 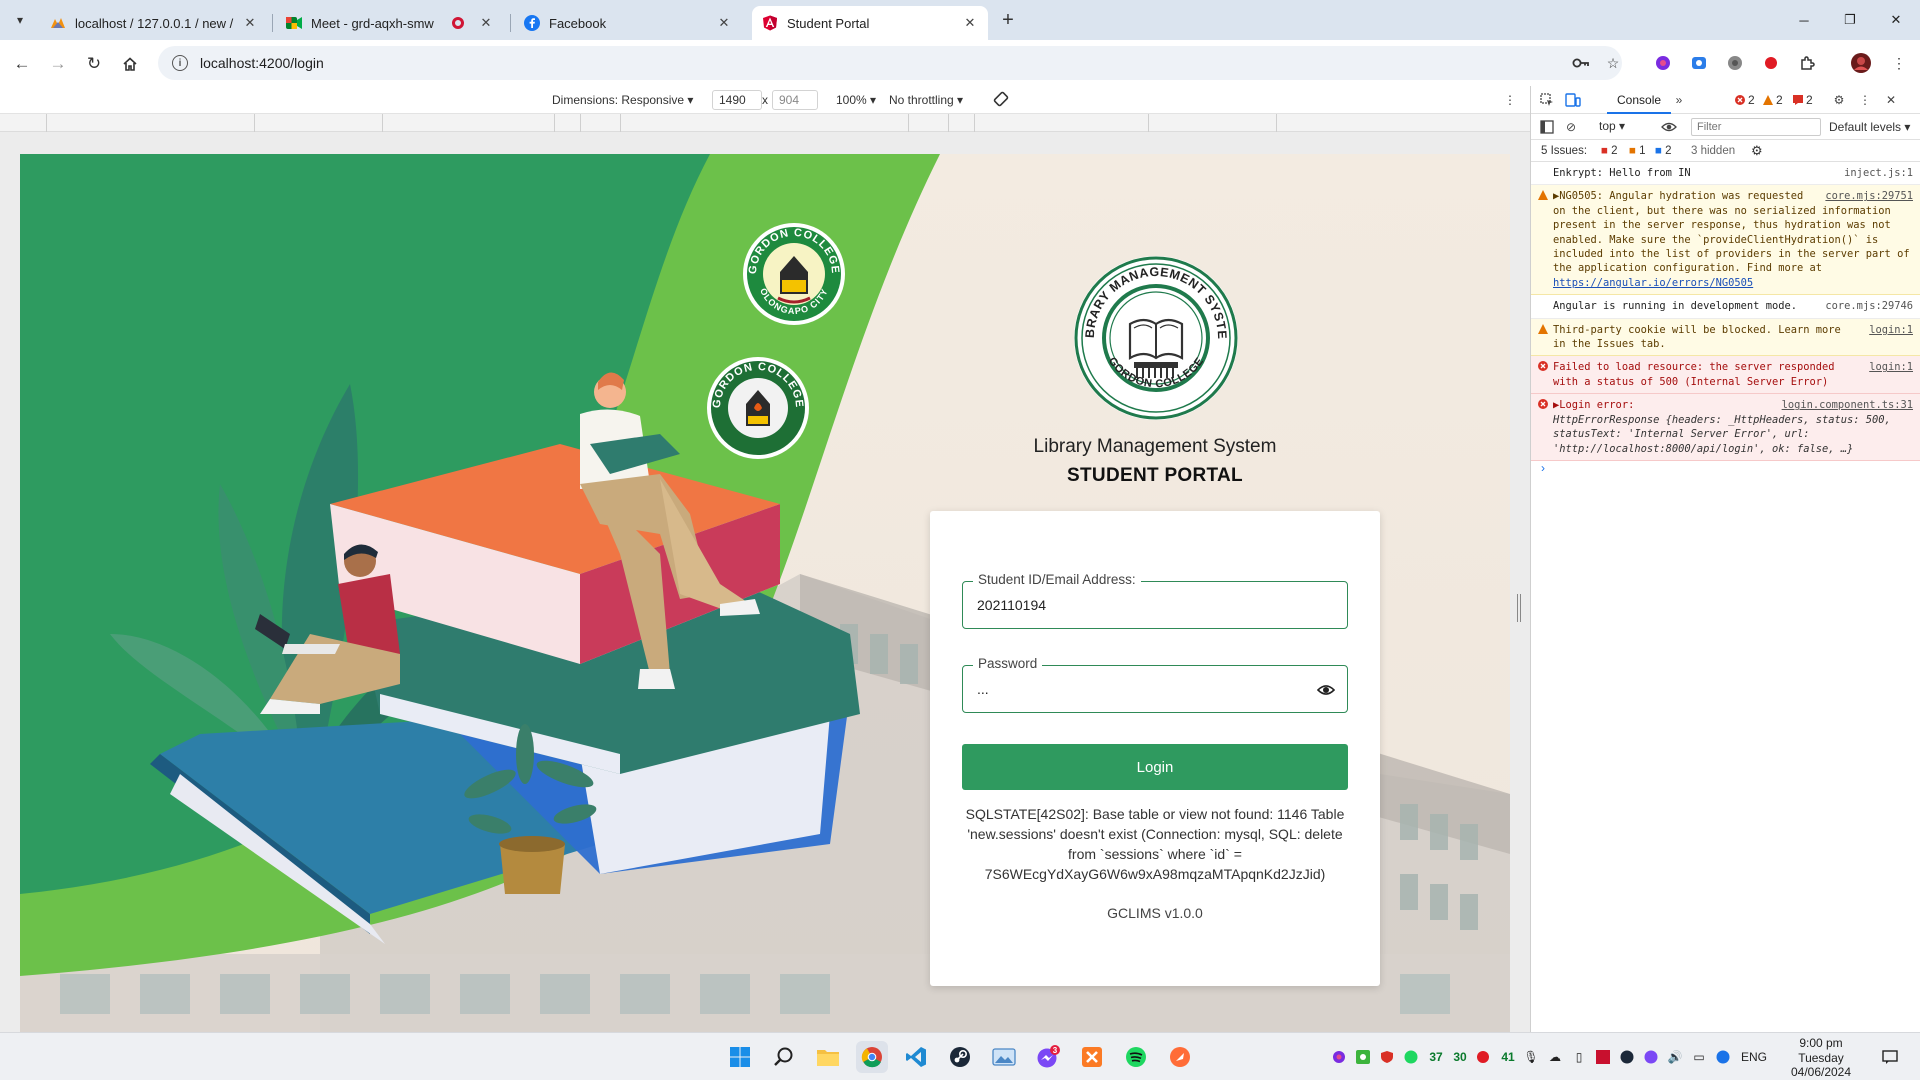 What do you see at coordinates (1891, 100) in the screenshot?
I see `devtools-close-icon: ✕` at bounding box center [1891, 100].